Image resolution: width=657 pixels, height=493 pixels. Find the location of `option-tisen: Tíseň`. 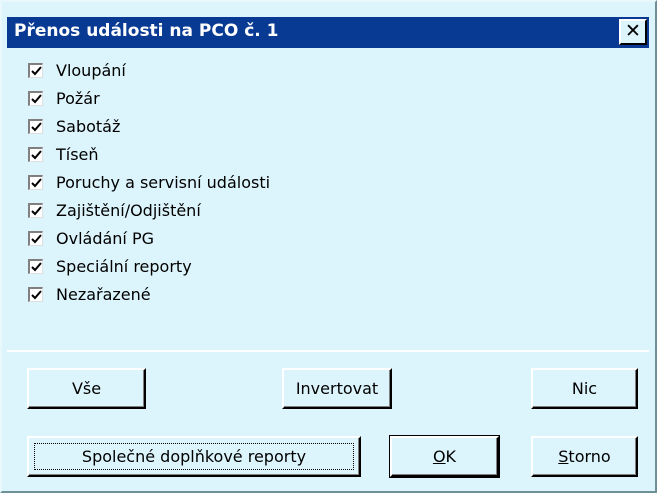

option-tisen: Tíseň is located at coordinates (63, 154).